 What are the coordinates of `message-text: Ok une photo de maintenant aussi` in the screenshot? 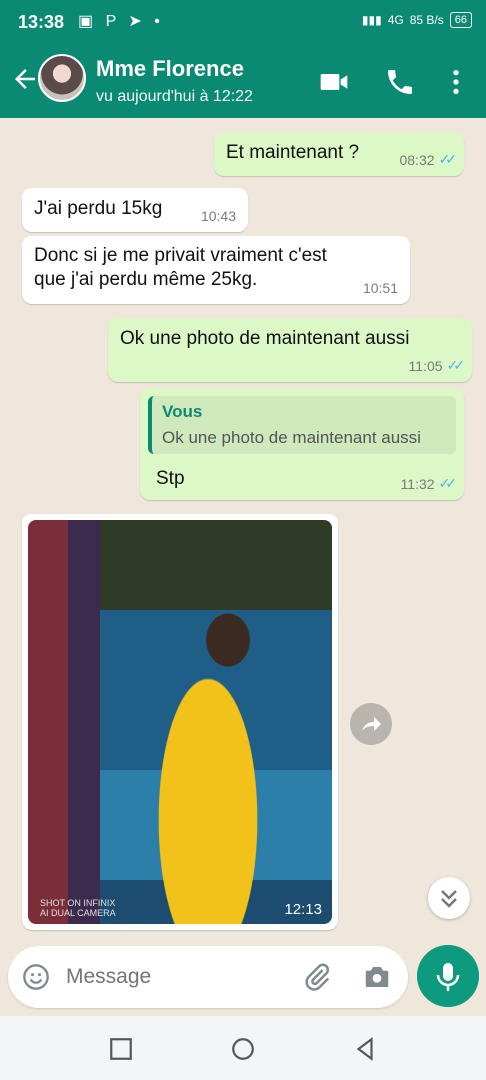 It's located at (265, 338).